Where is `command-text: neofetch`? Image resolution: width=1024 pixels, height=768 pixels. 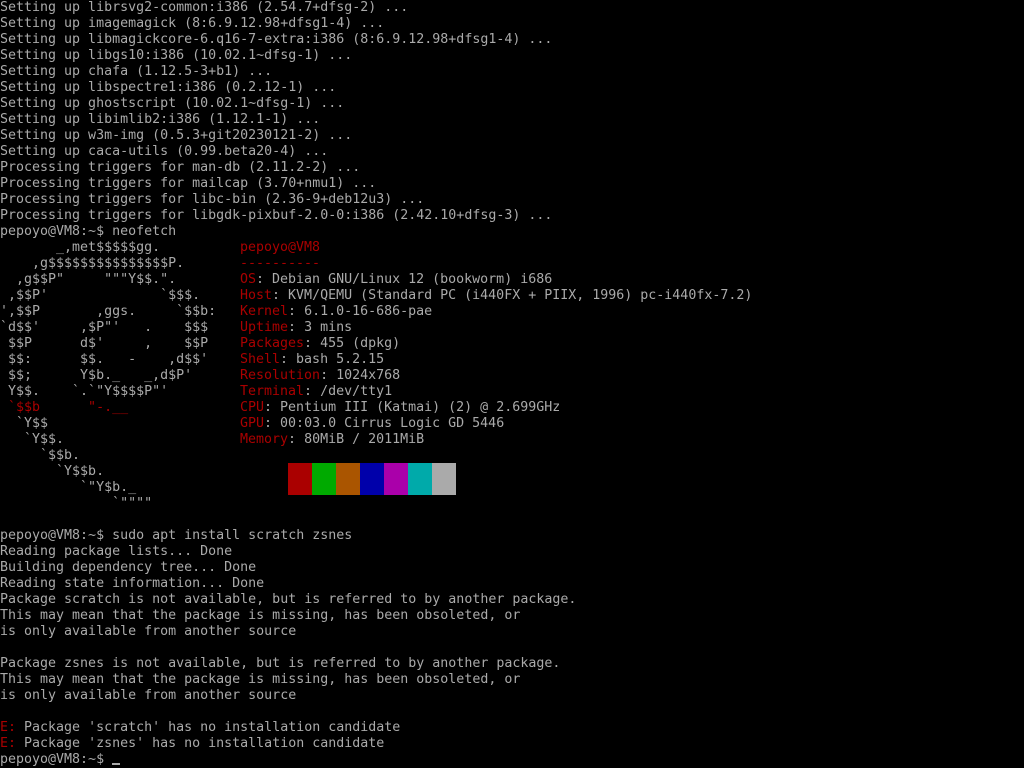 command-text: neofetch is located at coordinates (144, 231).